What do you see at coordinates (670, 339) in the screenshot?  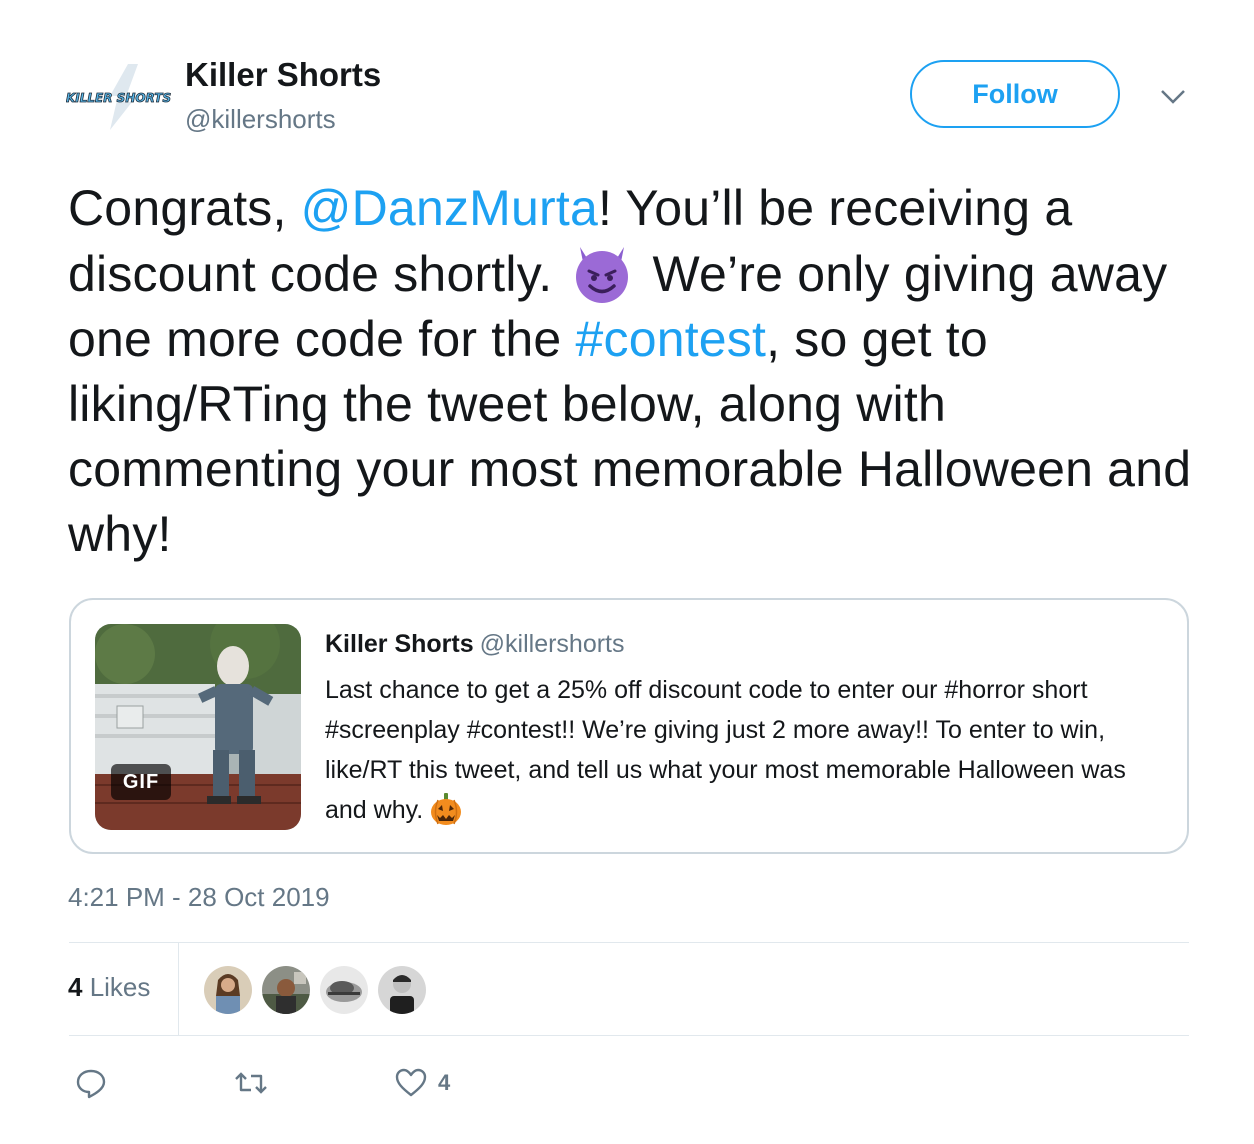 I see `hashtag-link: #contest` at bounding box center [670, 339].